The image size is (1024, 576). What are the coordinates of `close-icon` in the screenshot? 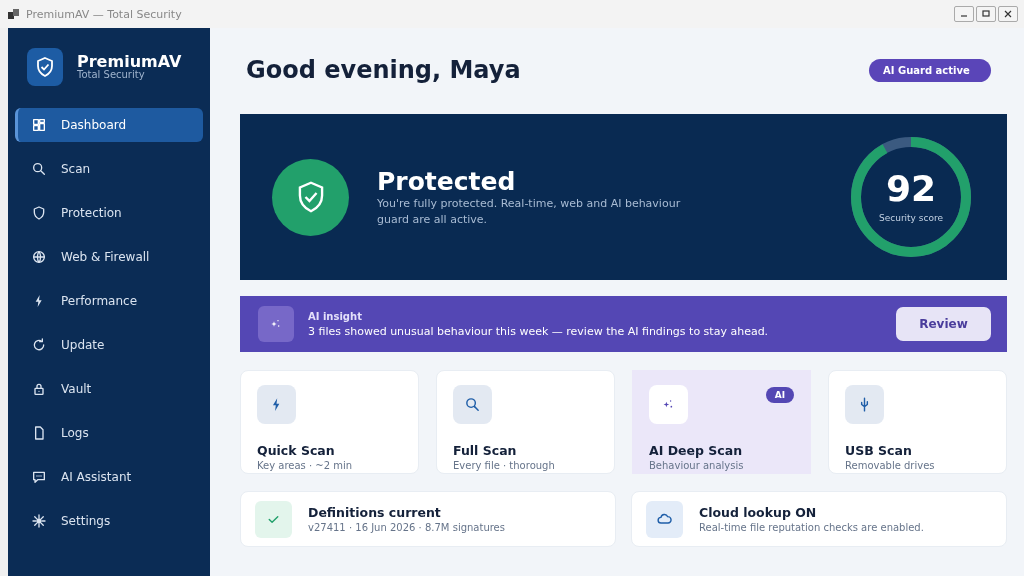 It's located at (1008, 14).